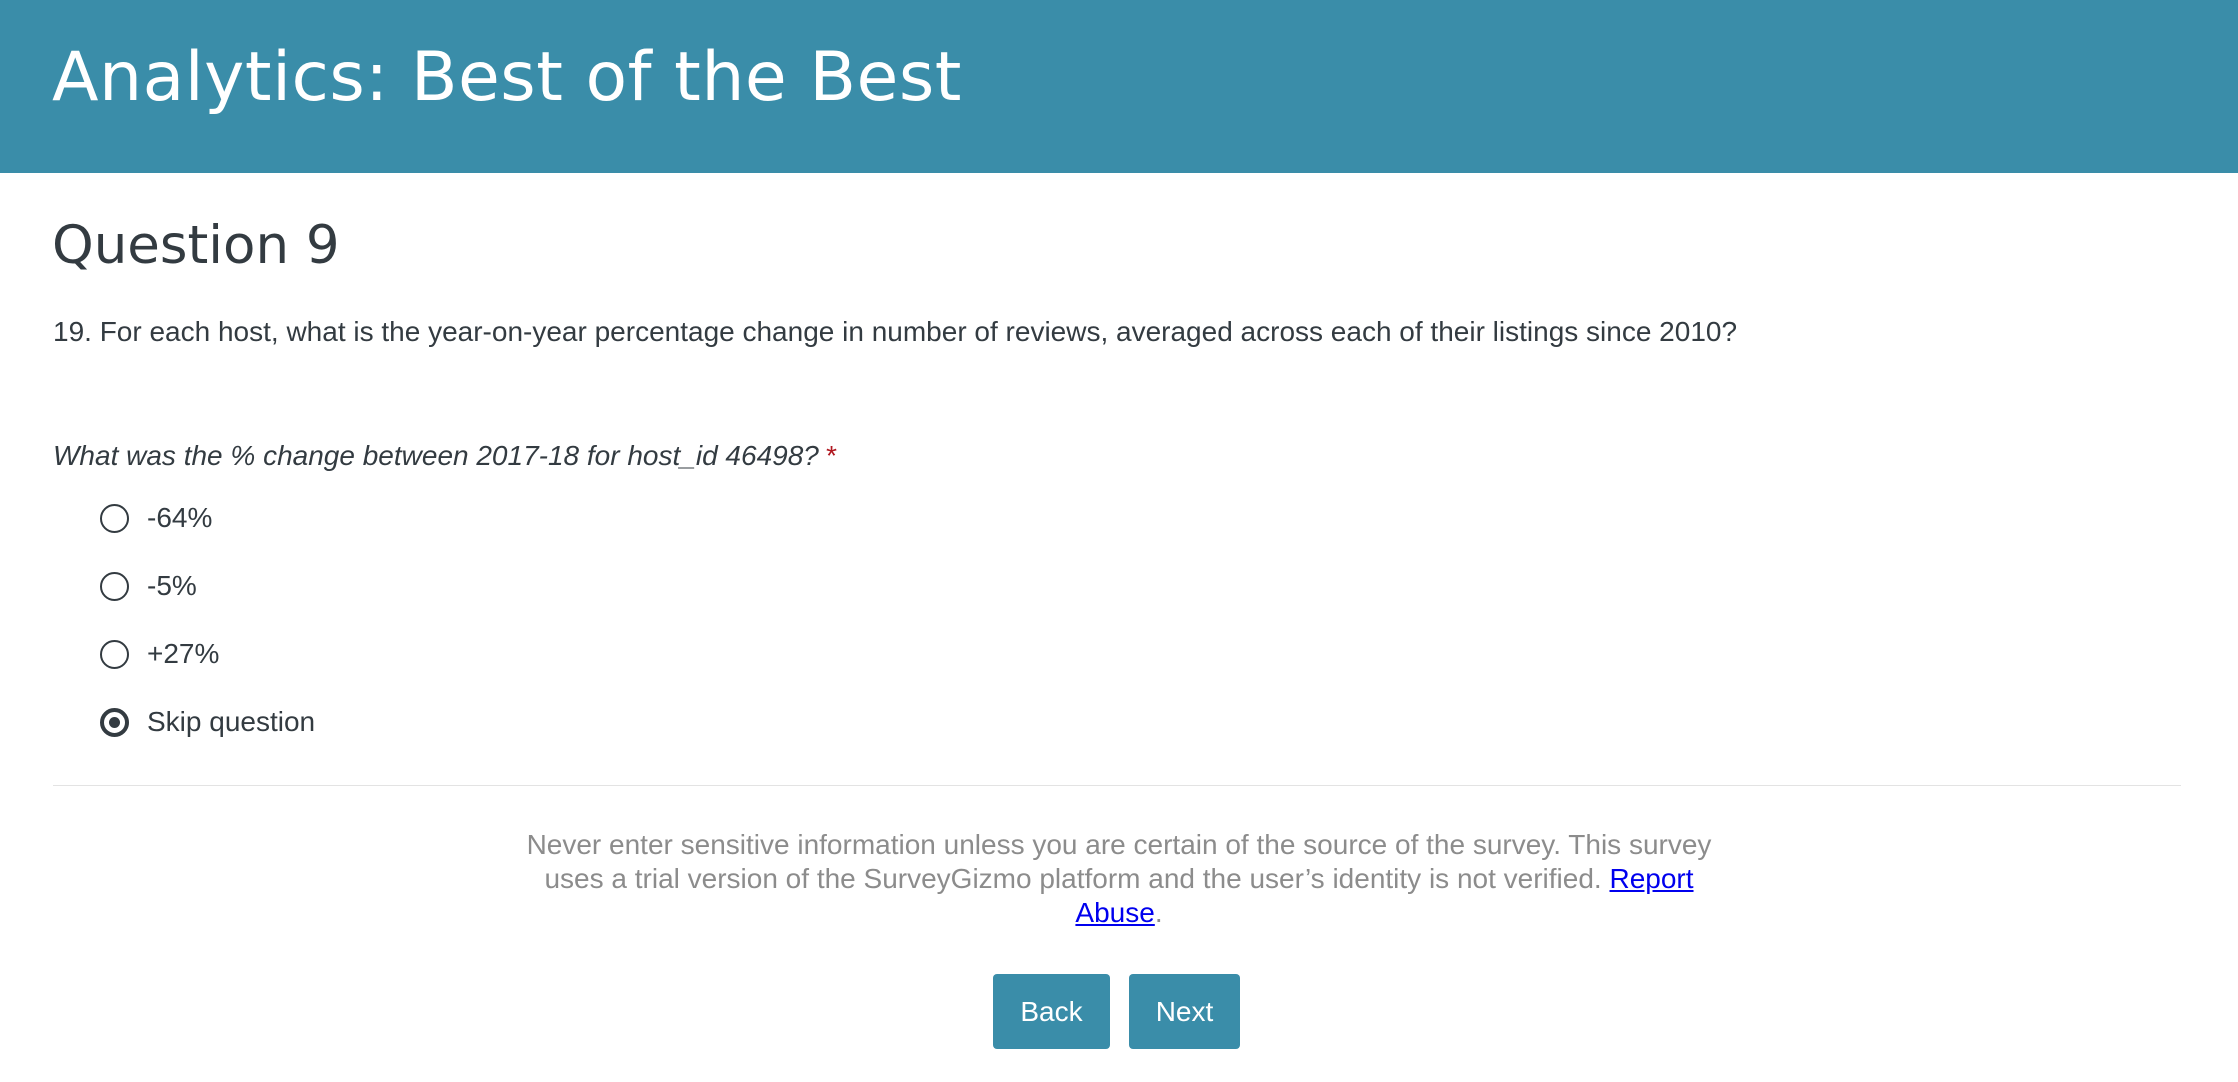 The image size is (2238, 1082). Describe the element at coordinates (1158, 912) in the screenshot. I see `notice-end: .` at that location.